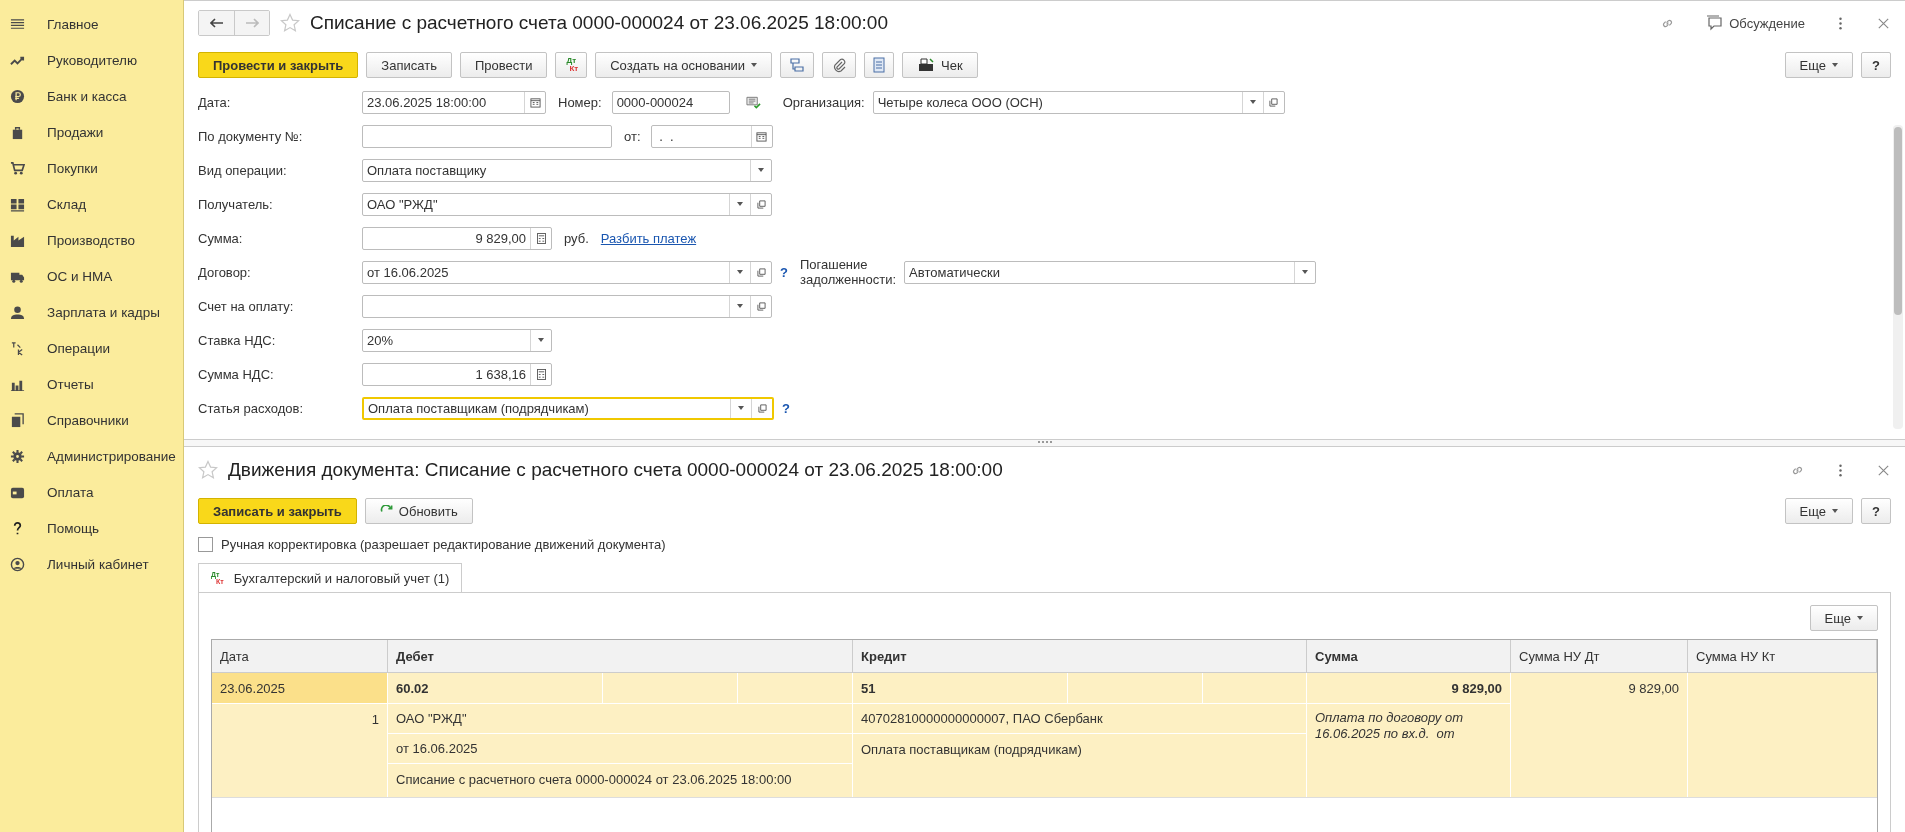 This screenshot has height=832, width=1905. I want to click on scrollbar, so click(1898, 277).